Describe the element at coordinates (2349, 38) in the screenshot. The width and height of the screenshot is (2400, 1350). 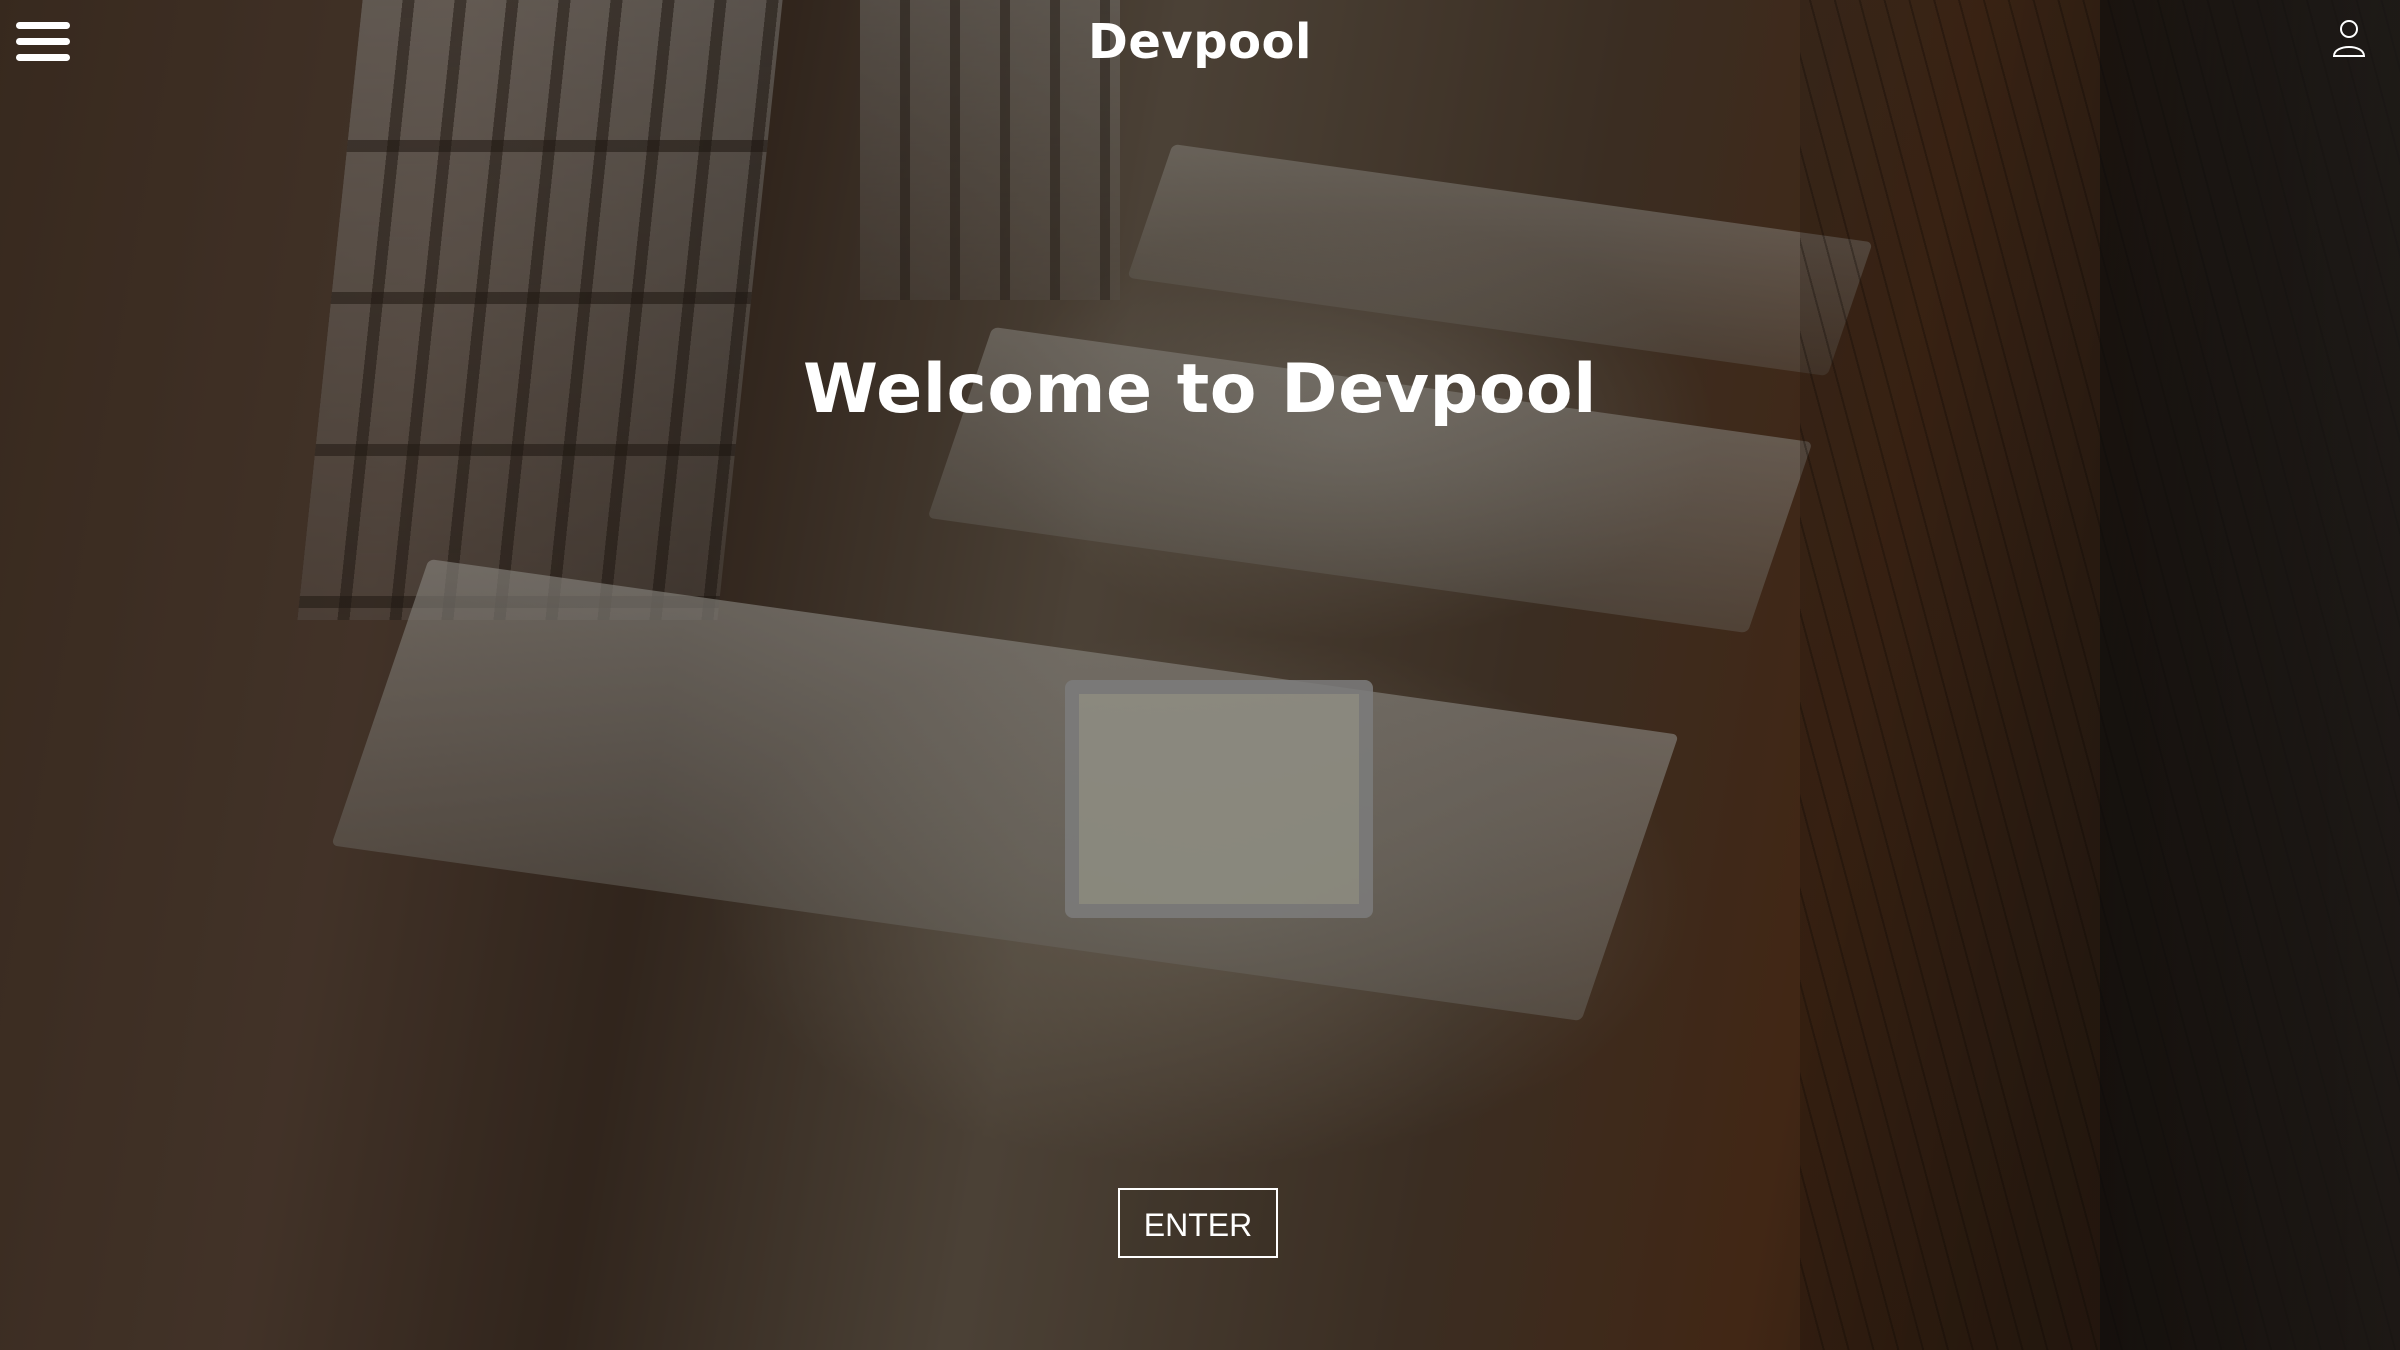
I see `user-icon` at that location.